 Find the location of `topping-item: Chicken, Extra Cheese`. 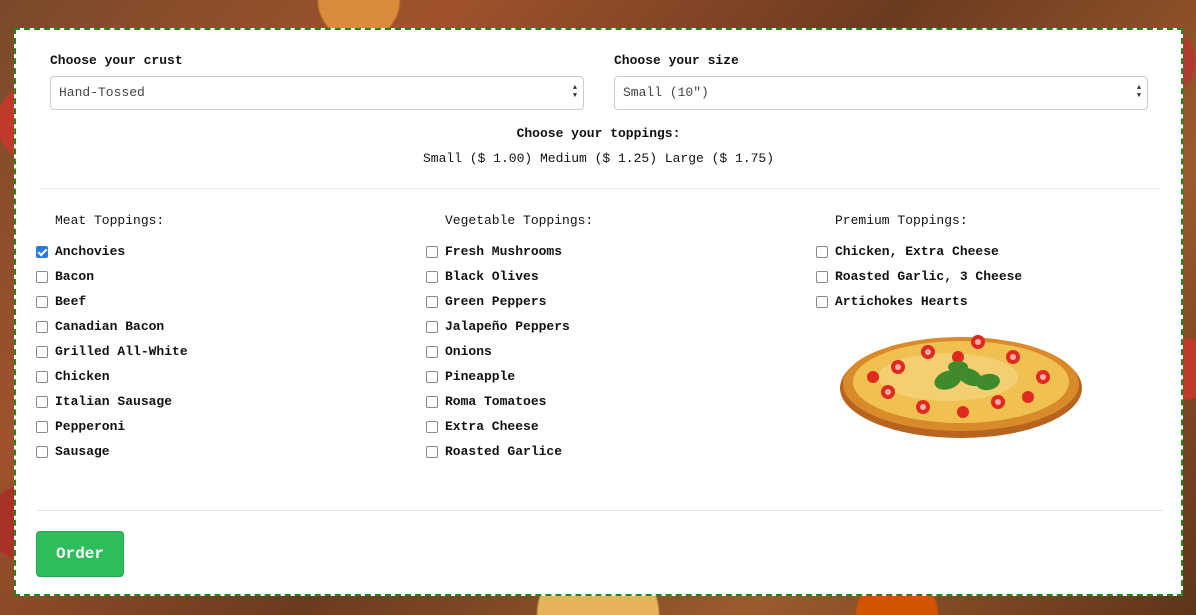

topping-item: Chicken, Extra Cheese is located at coordinates (996, 254).